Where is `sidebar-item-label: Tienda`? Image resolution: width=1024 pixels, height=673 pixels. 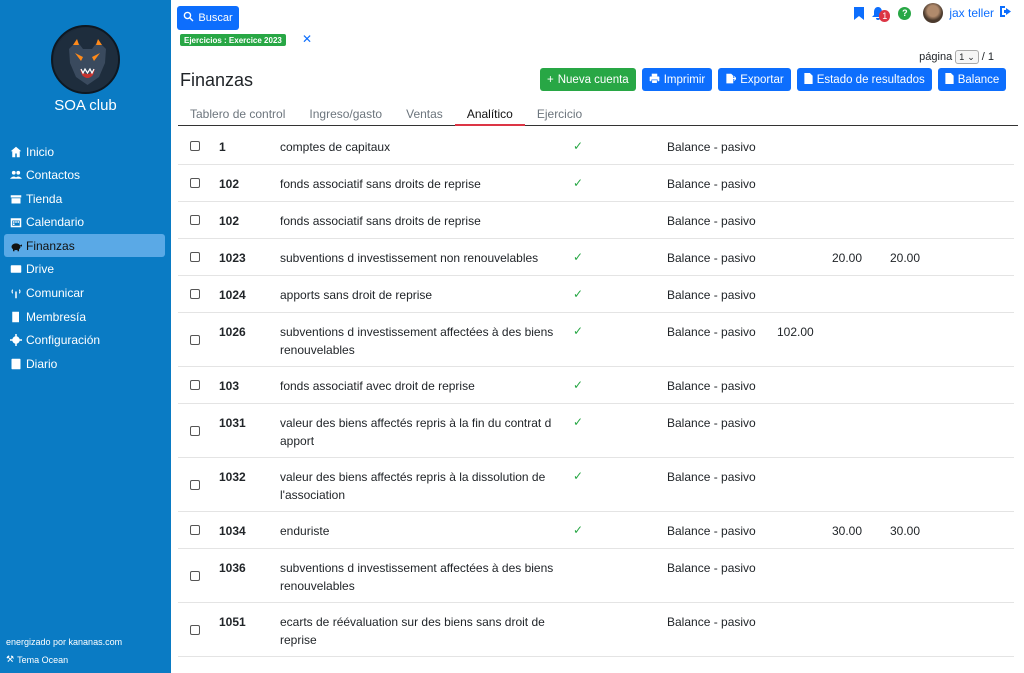 sidebar-item-label: Tienda is located at coordinates (44, 198).